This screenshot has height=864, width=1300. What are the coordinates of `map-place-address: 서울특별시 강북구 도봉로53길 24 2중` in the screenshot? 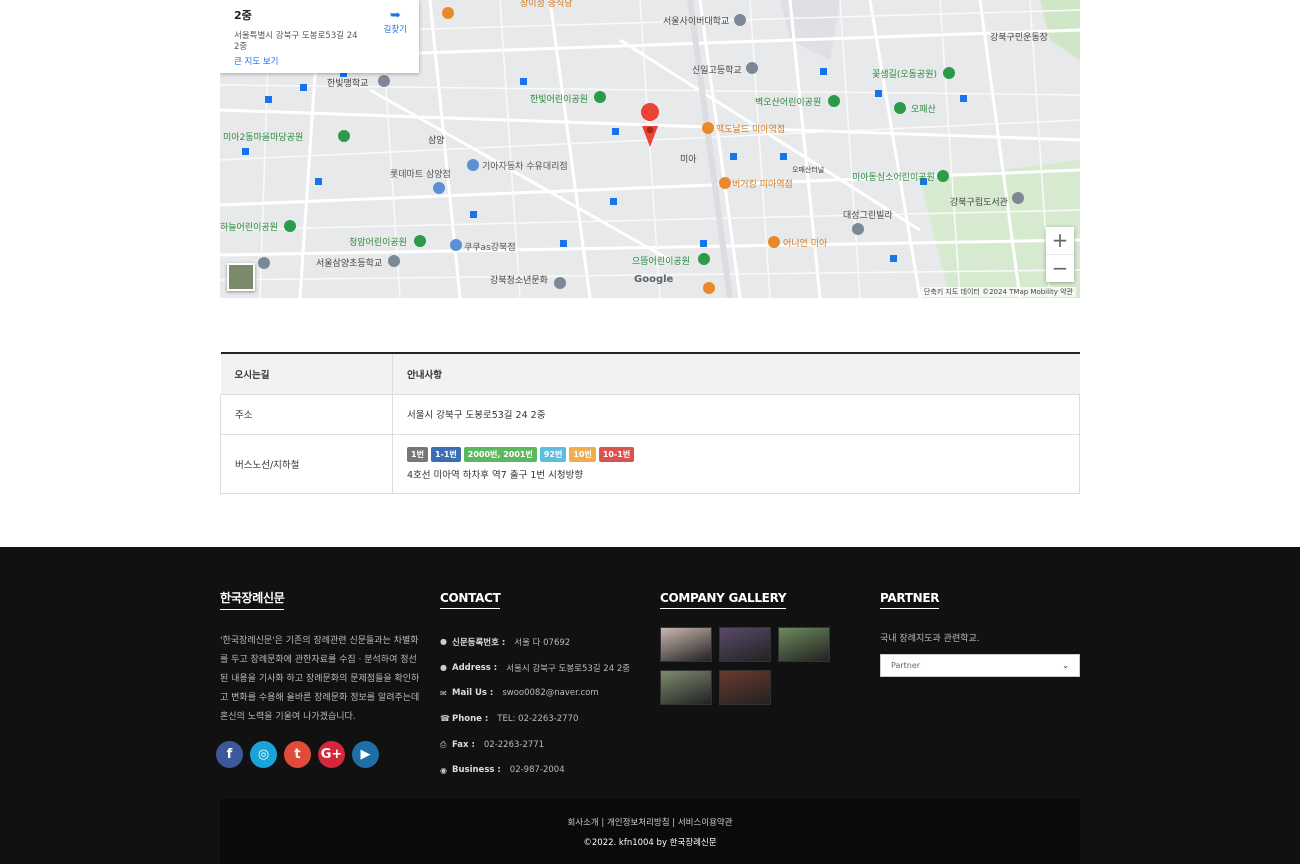 It's located at (296, 41).